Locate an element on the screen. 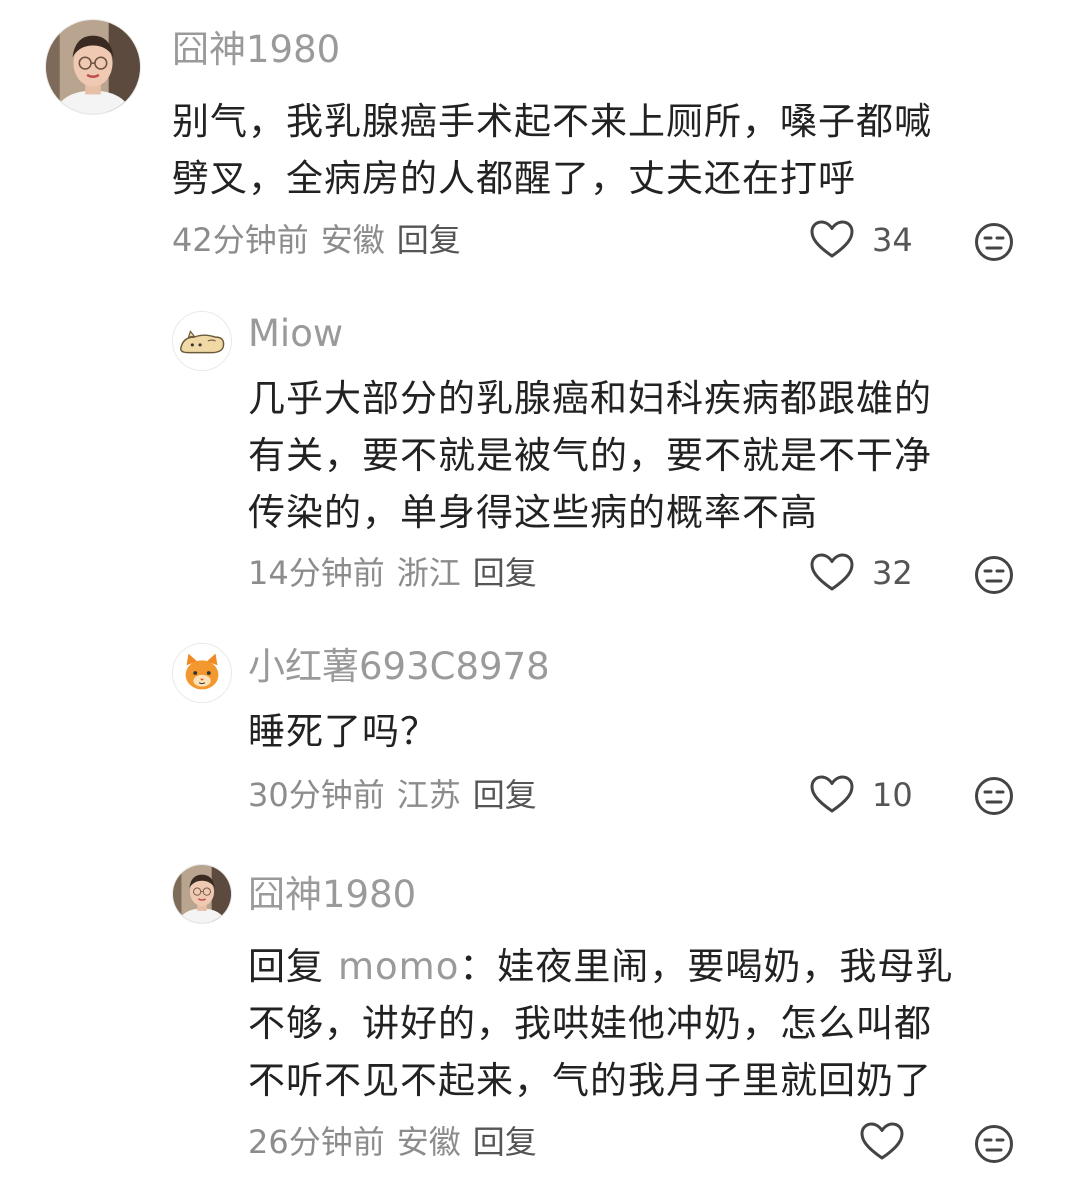 This screenshot has width=1080, height=1179. comment-meta: 42分钟前 安徽 回复 is located at coordinates (322, 240).